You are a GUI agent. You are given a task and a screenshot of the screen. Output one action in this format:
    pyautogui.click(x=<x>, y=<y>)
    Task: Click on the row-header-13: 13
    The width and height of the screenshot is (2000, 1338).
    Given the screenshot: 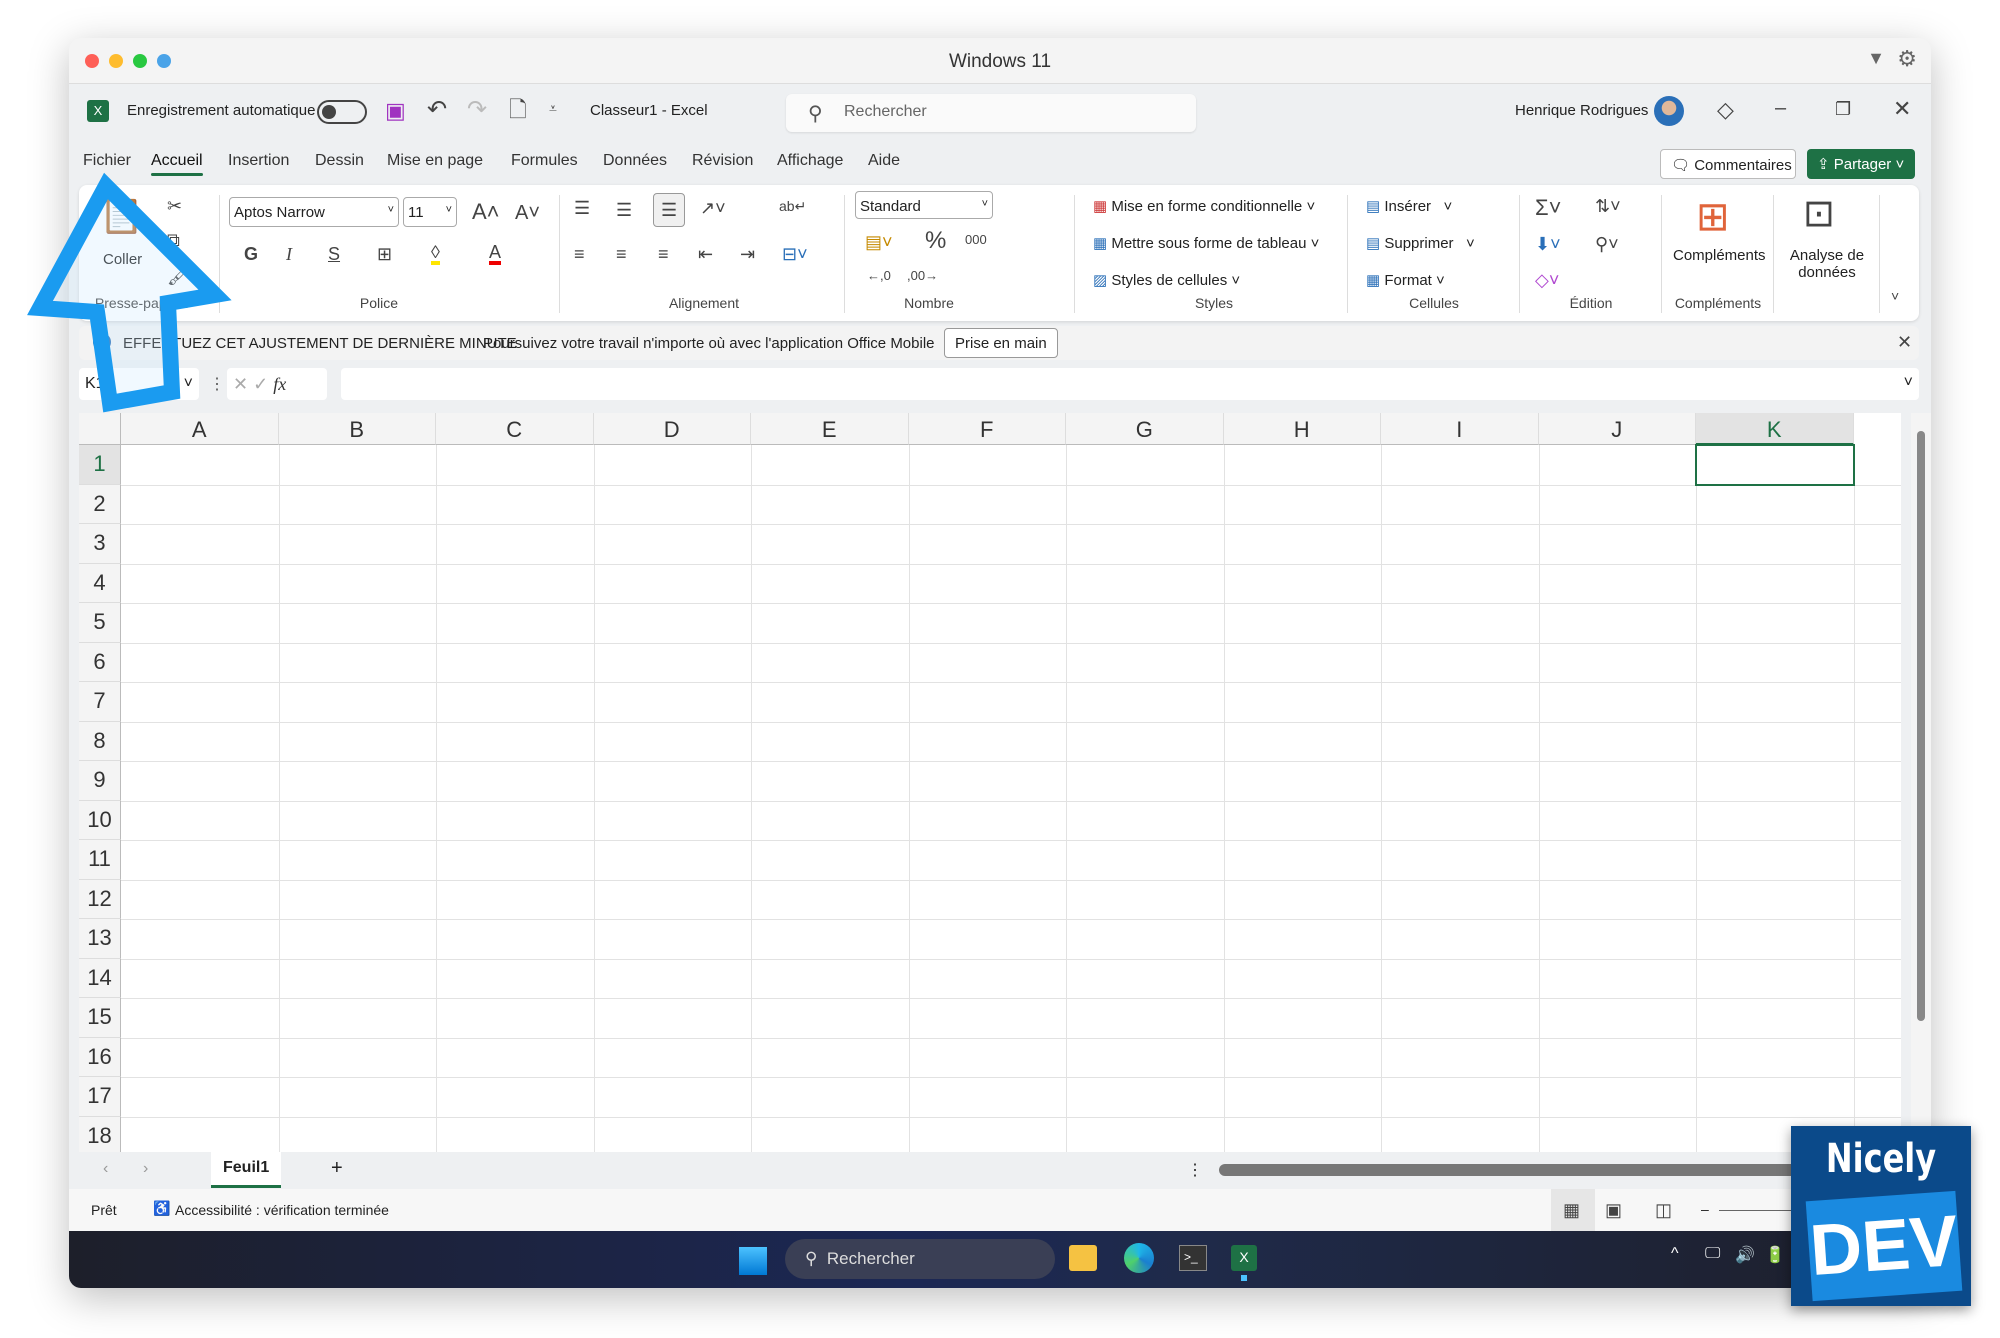 What is the action you would take?
    pyautogui.click(x=100, y=939)
    